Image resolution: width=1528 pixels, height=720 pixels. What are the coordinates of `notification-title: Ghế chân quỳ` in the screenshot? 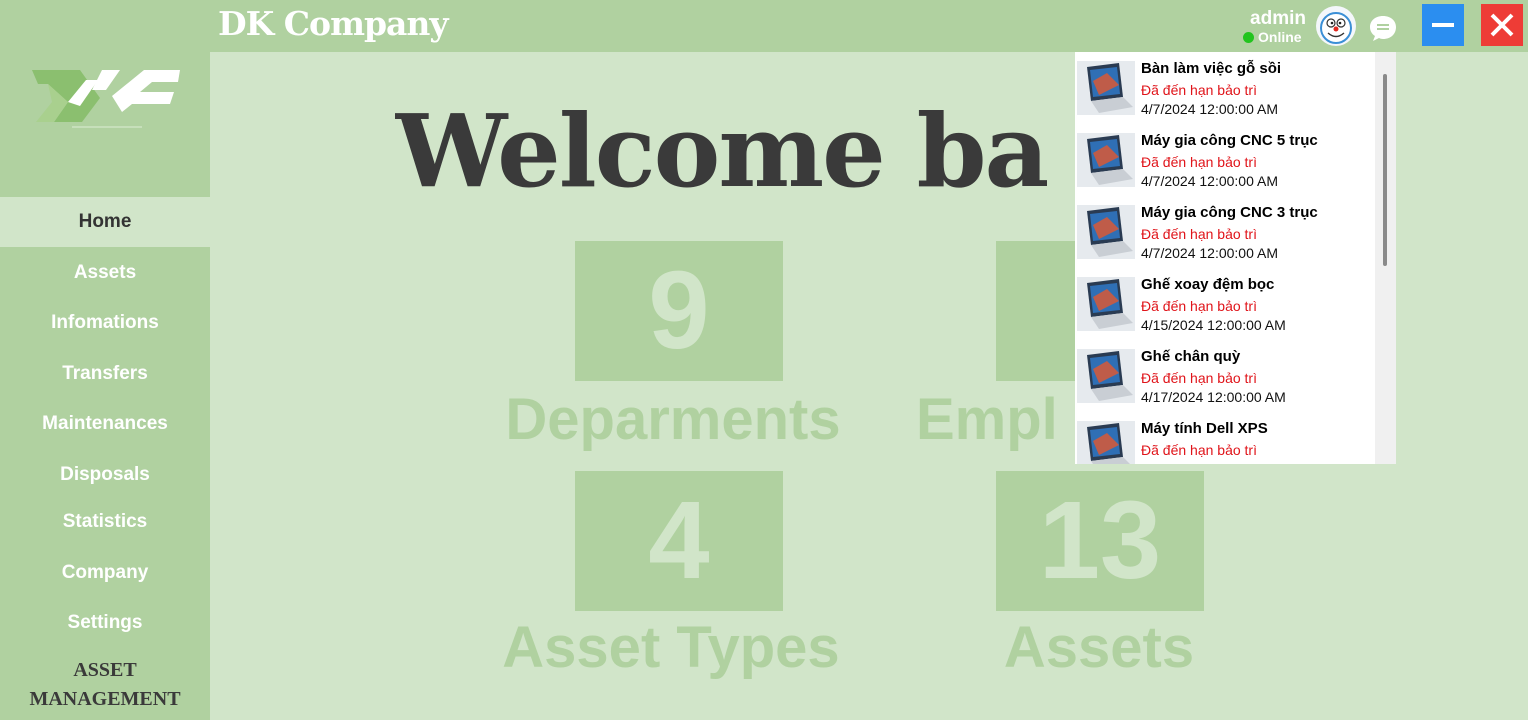 It's located at (1191, 356).